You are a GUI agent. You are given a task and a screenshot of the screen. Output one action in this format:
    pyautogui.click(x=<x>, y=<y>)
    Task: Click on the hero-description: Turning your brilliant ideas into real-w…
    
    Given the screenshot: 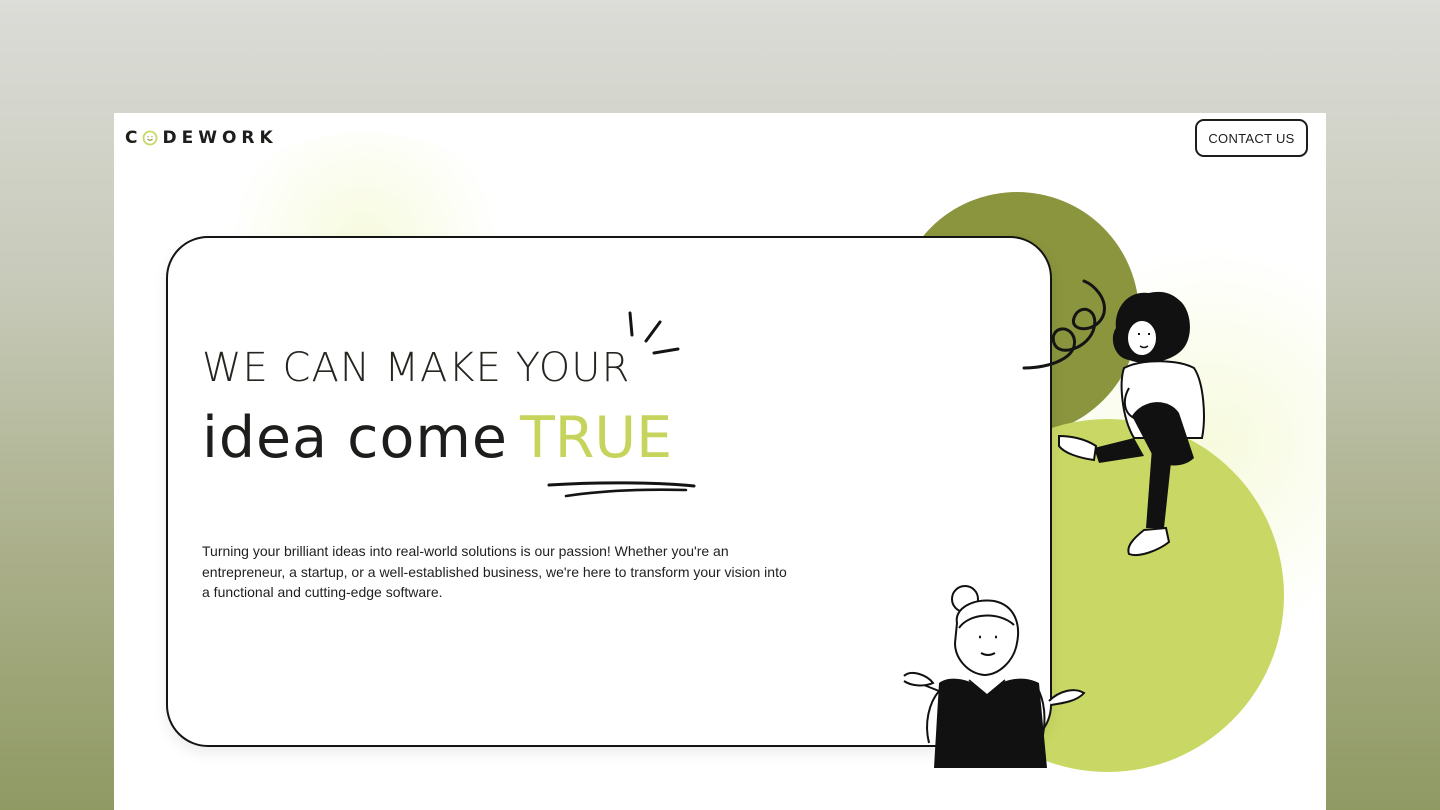 What is the action you would take?
    pyautogui.click(x=494, y=571)
    